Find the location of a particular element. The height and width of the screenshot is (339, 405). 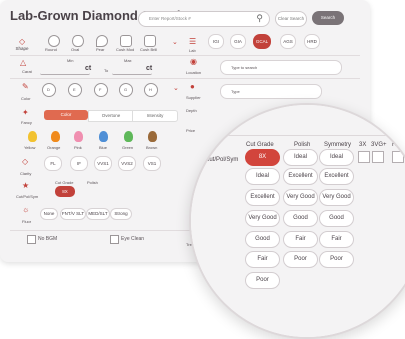

lens-symmetry-chip: Very Good is located at coordinates (336, 197).